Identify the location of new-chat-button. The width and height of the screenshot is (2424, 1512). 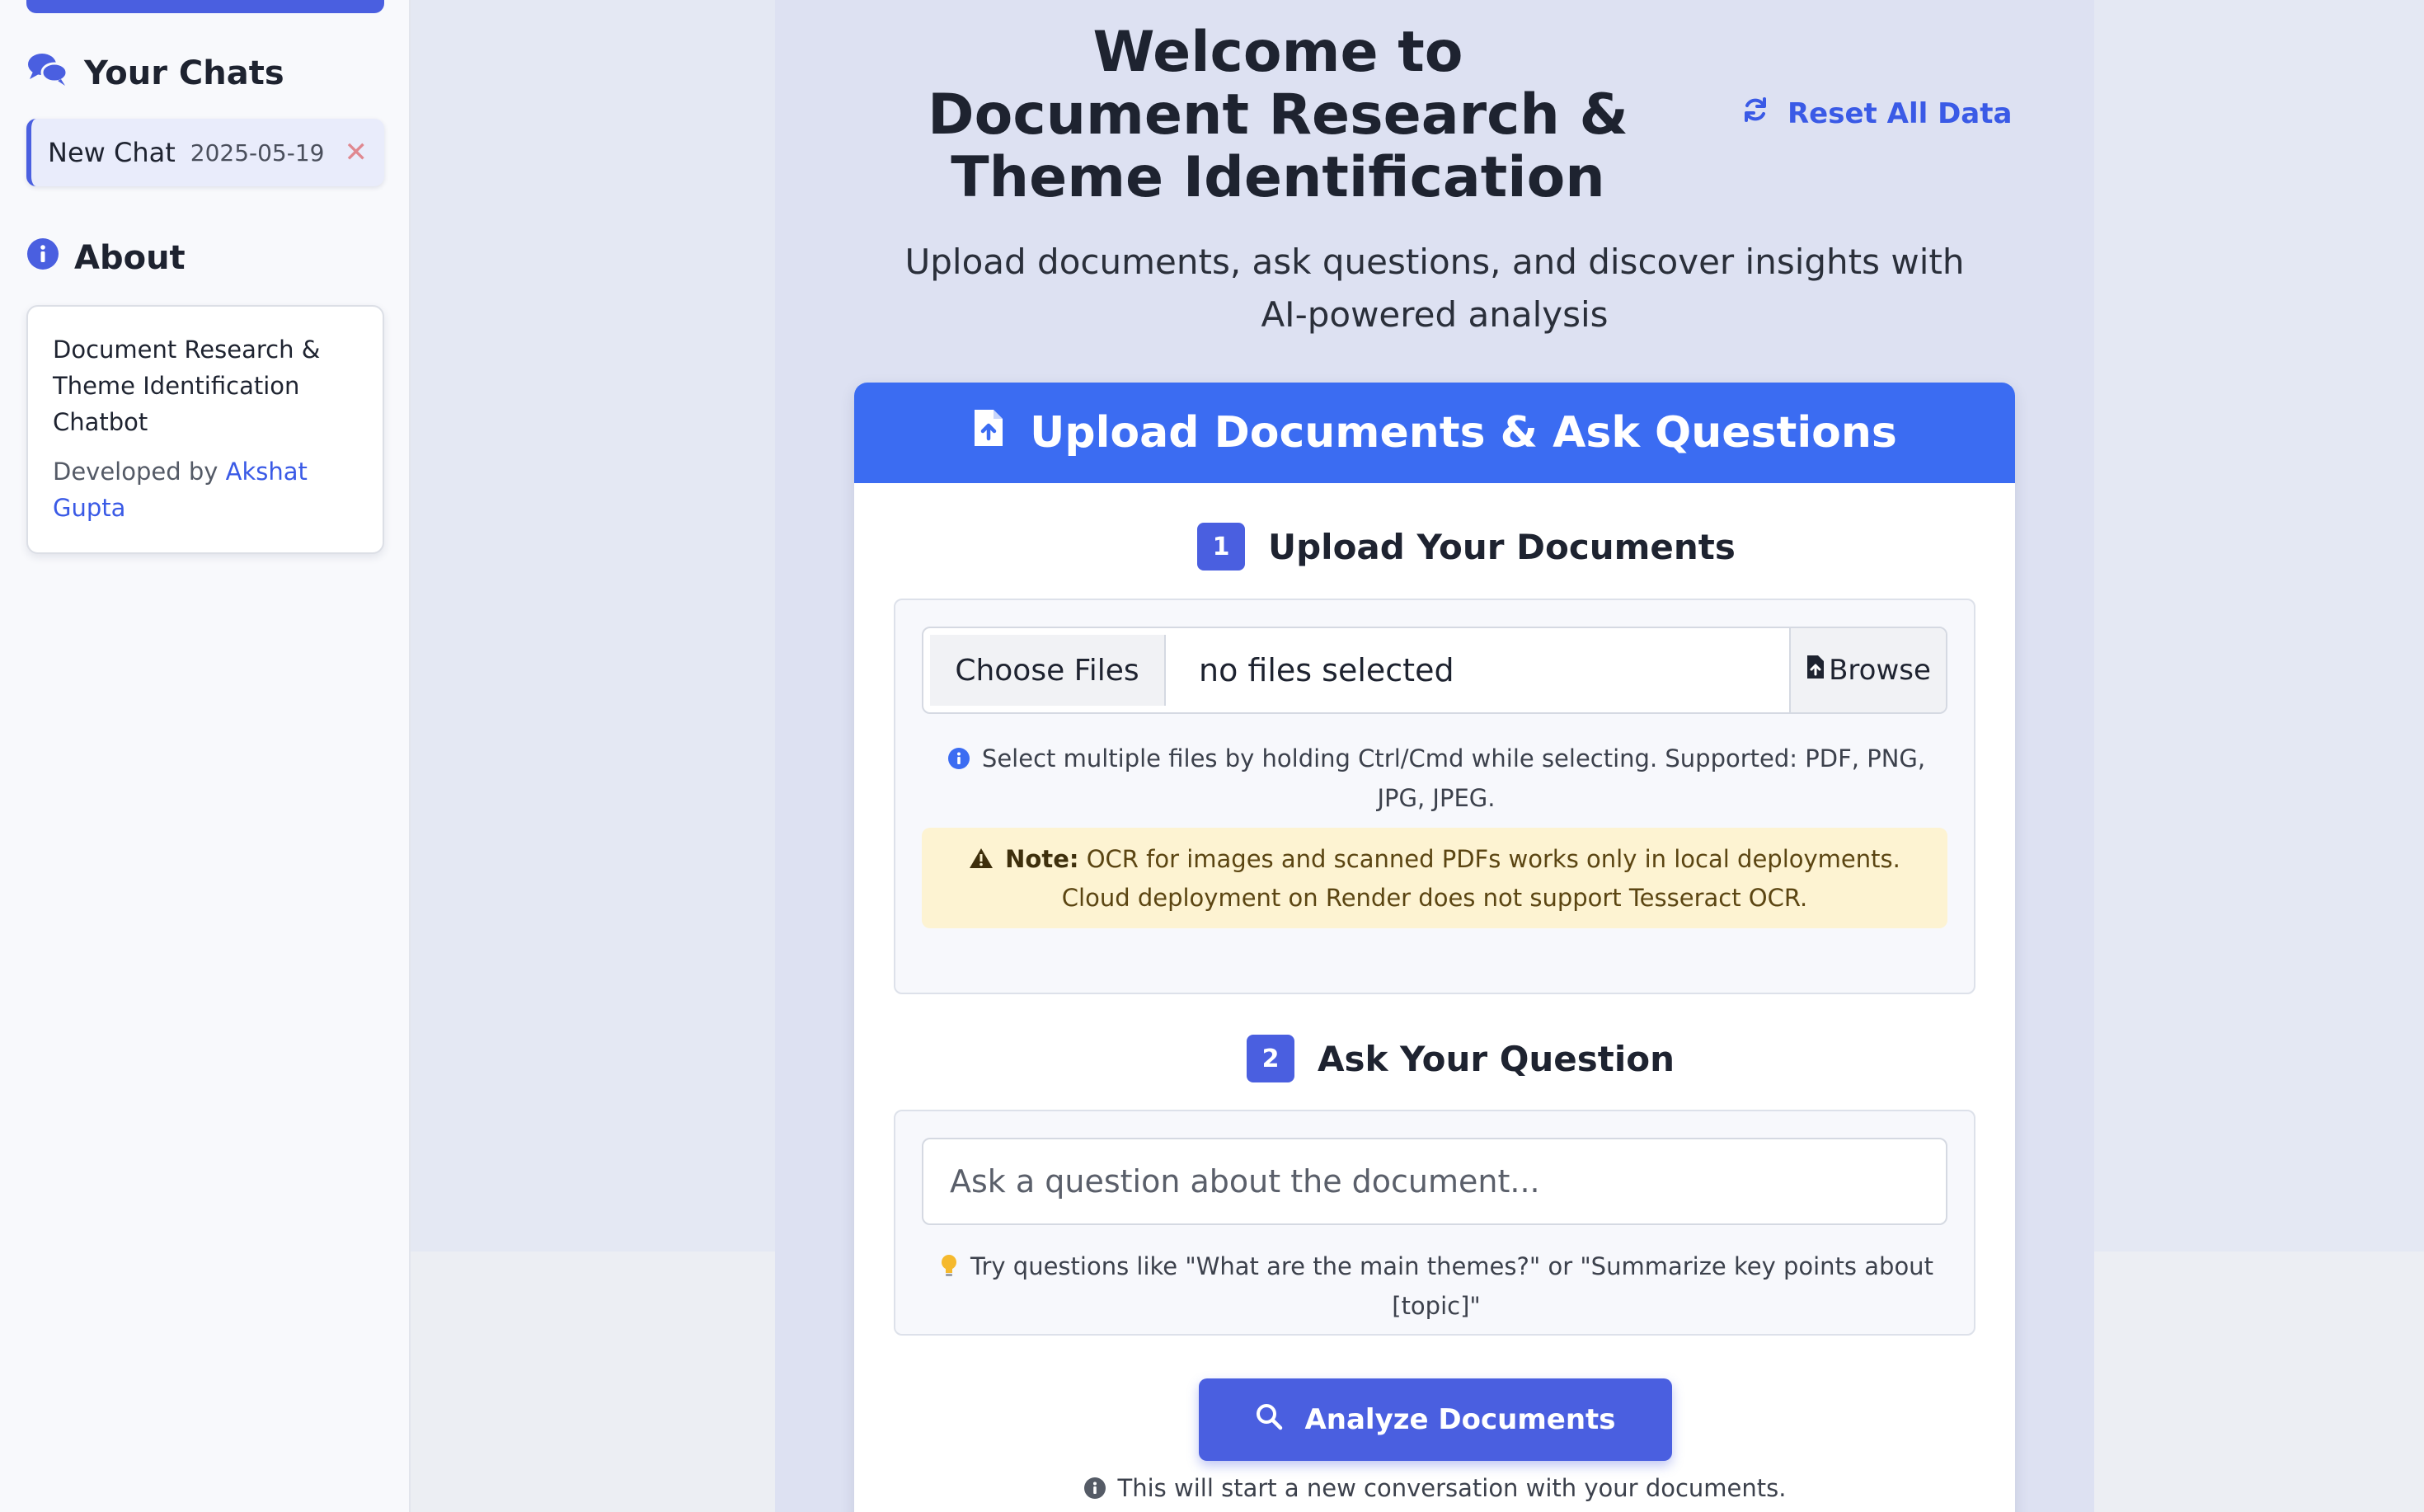
(205, 7).